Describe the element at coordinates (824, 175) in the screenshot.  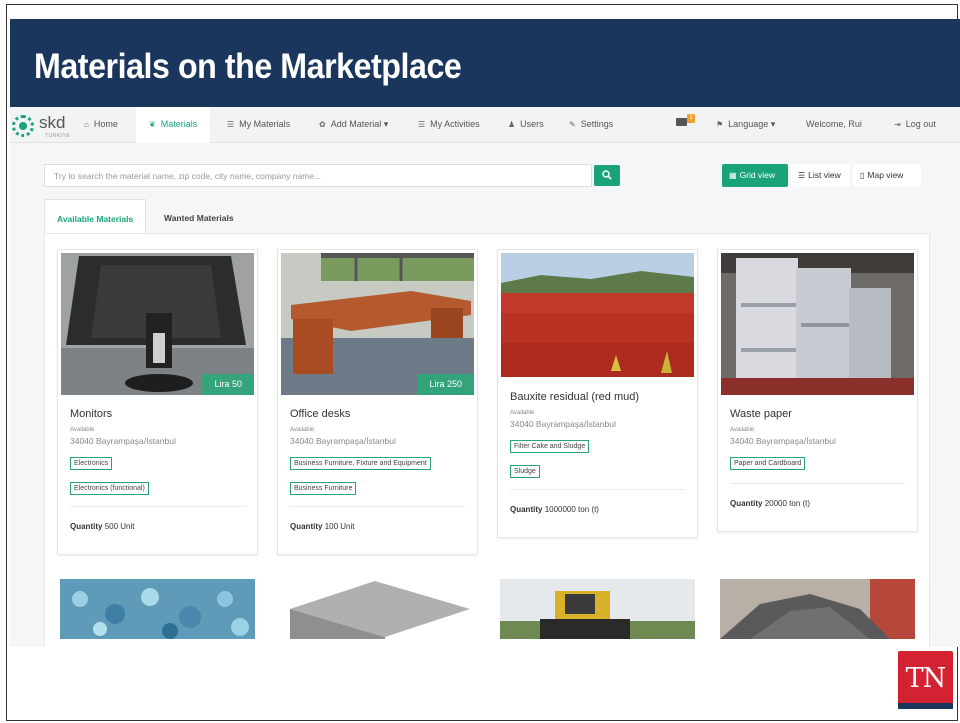
I see `view-label: List view` at that location.